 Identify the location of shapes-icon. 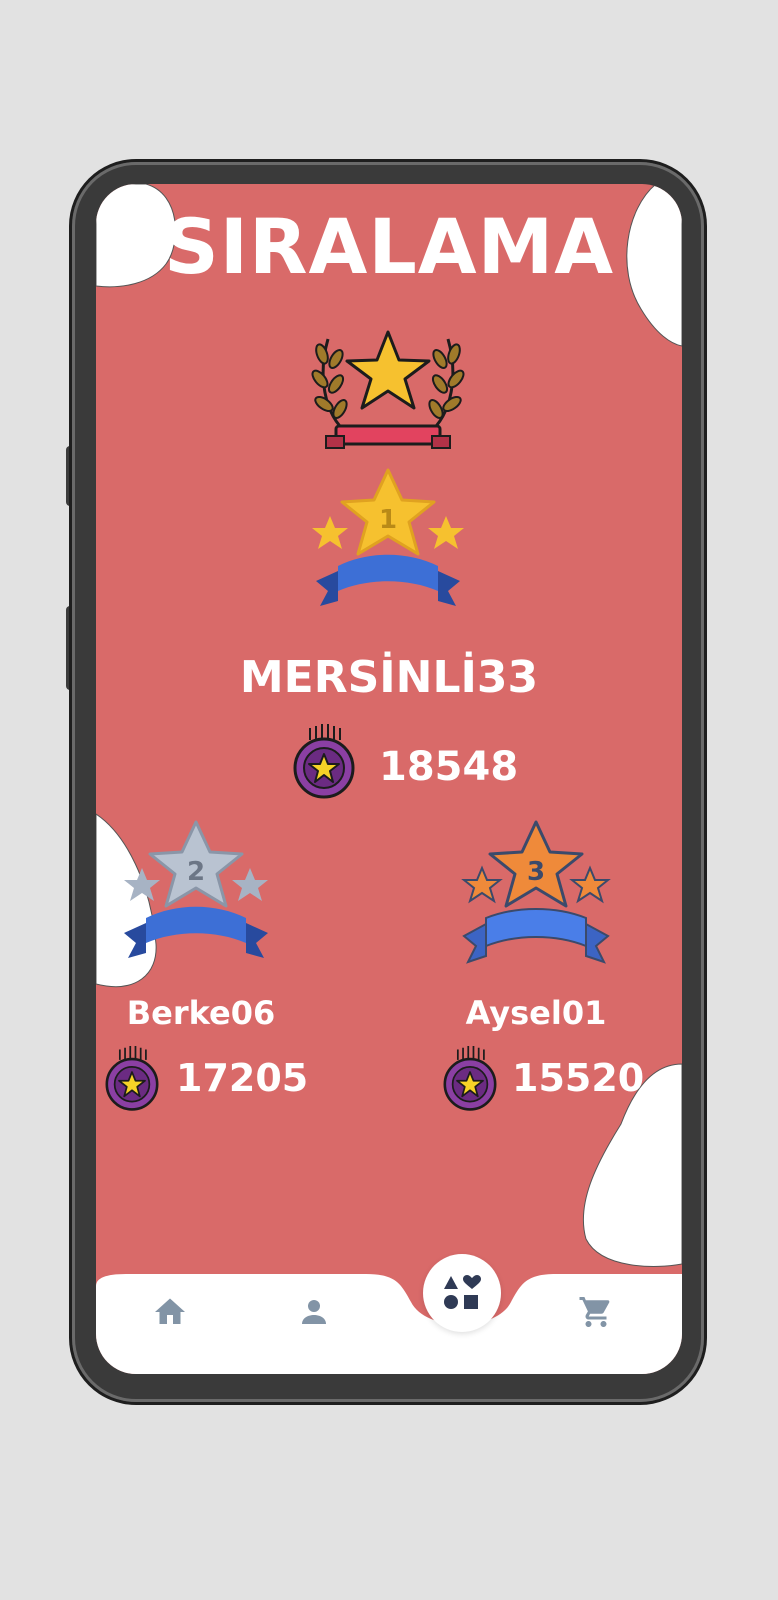
(462, 1292).